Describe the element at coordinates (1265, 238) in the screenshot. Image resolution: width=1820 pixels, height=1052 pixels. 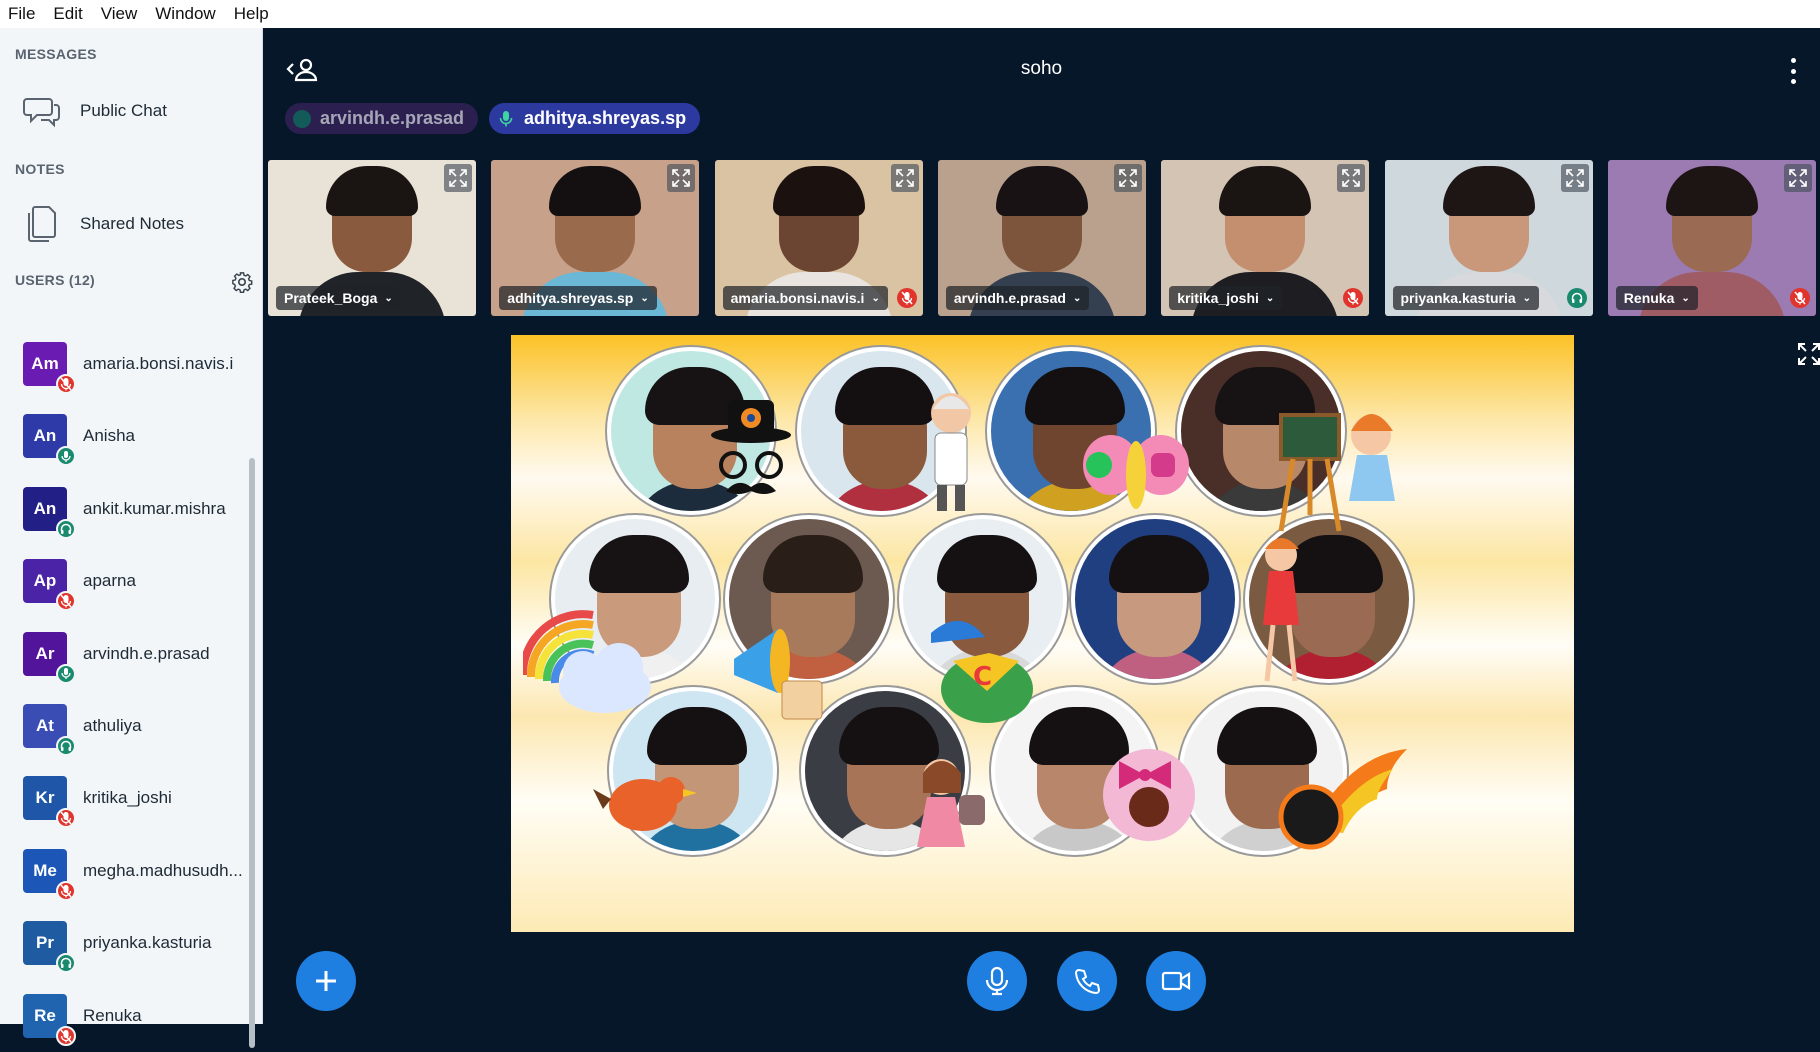
I see `video-tile: kritika_joshi ⌄` at that location.